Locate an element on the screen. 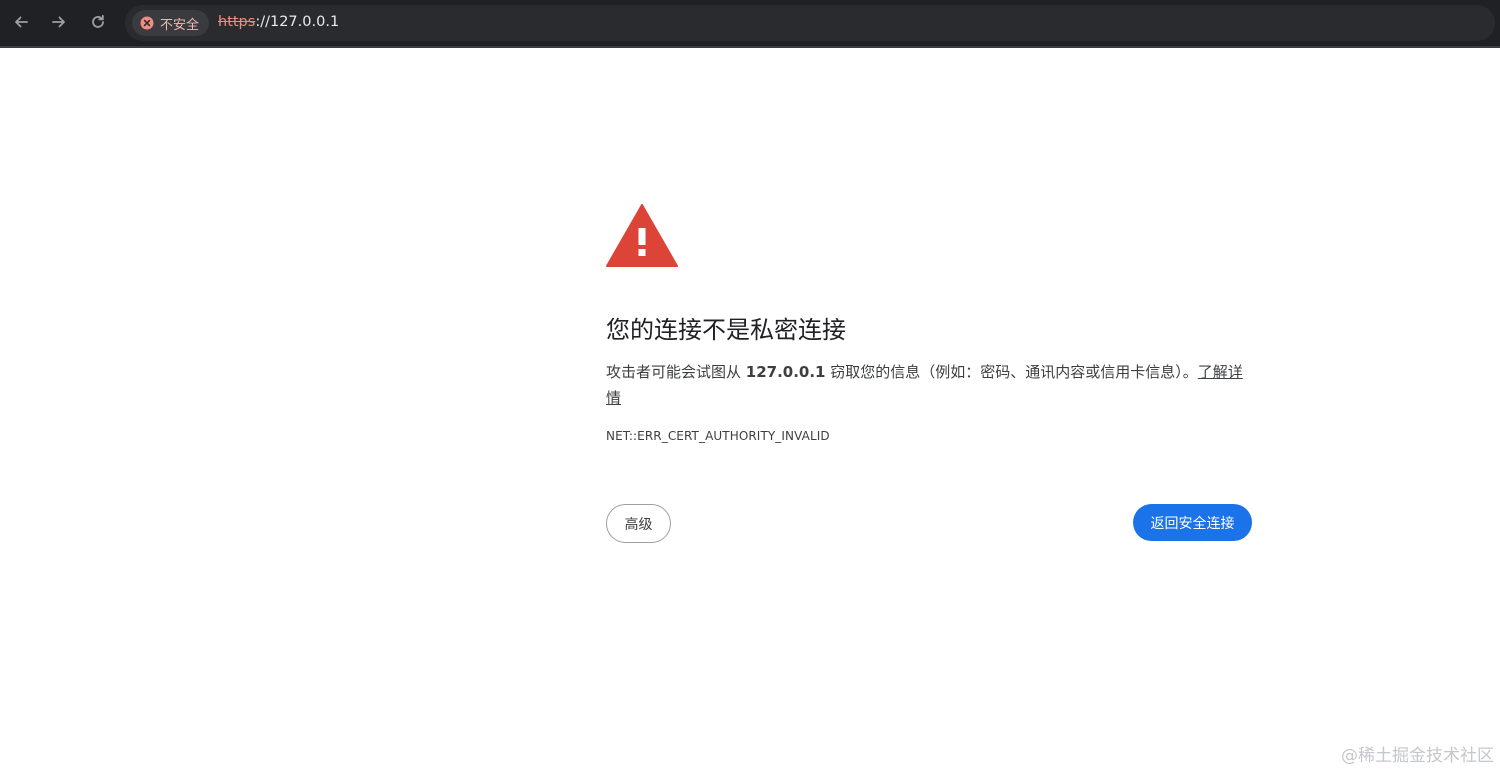 The height and width of the screenshot is (772, 1500). browser-toolbar: 不安全 https://127.0.0.1 is located at coordinates (750, 24).